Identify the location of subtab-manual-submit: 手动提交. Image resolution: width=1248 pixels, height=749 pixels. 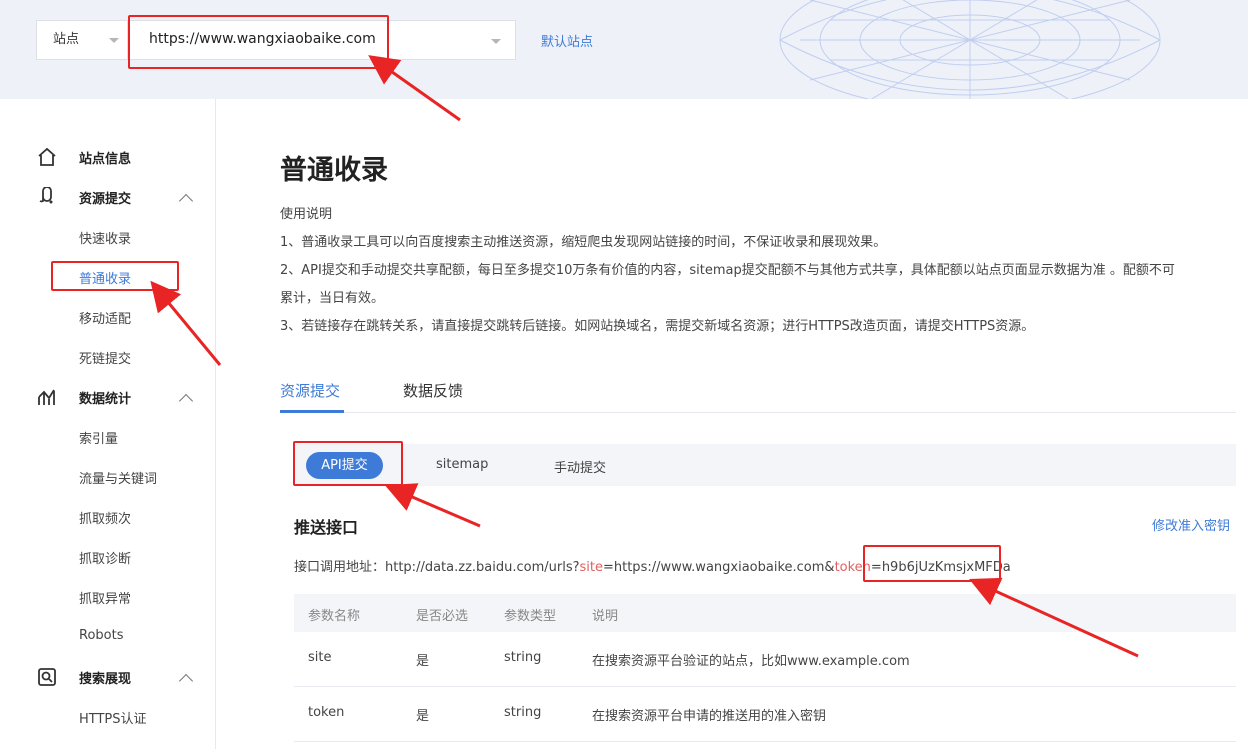
(580, 466).